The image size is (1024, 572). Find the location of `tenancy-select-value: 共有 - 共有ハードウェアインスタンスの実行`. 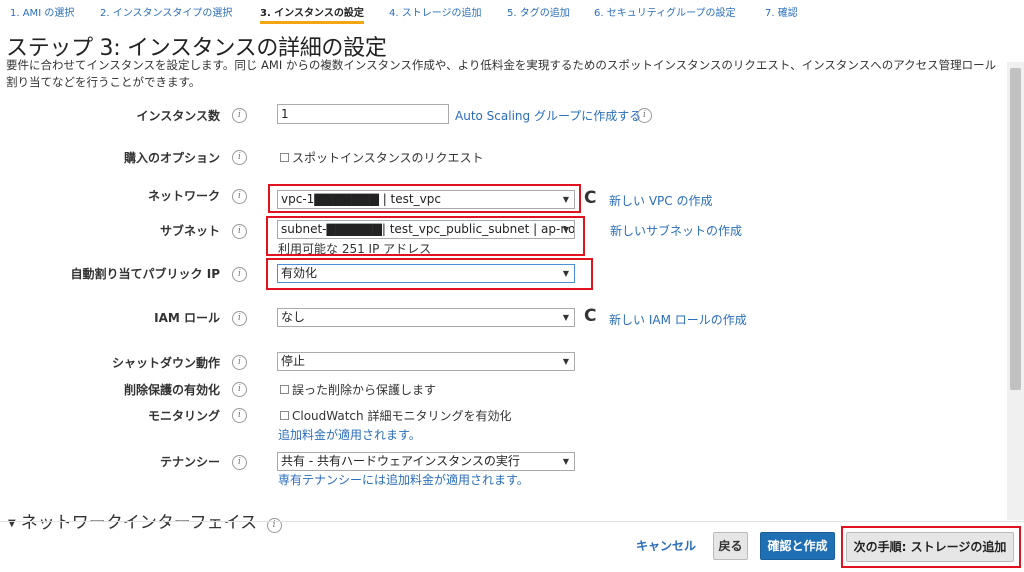

tenancy-select-value: 共有 - 共有ハードウェアインスタンスの実行 is located at coordinates (400, 461).